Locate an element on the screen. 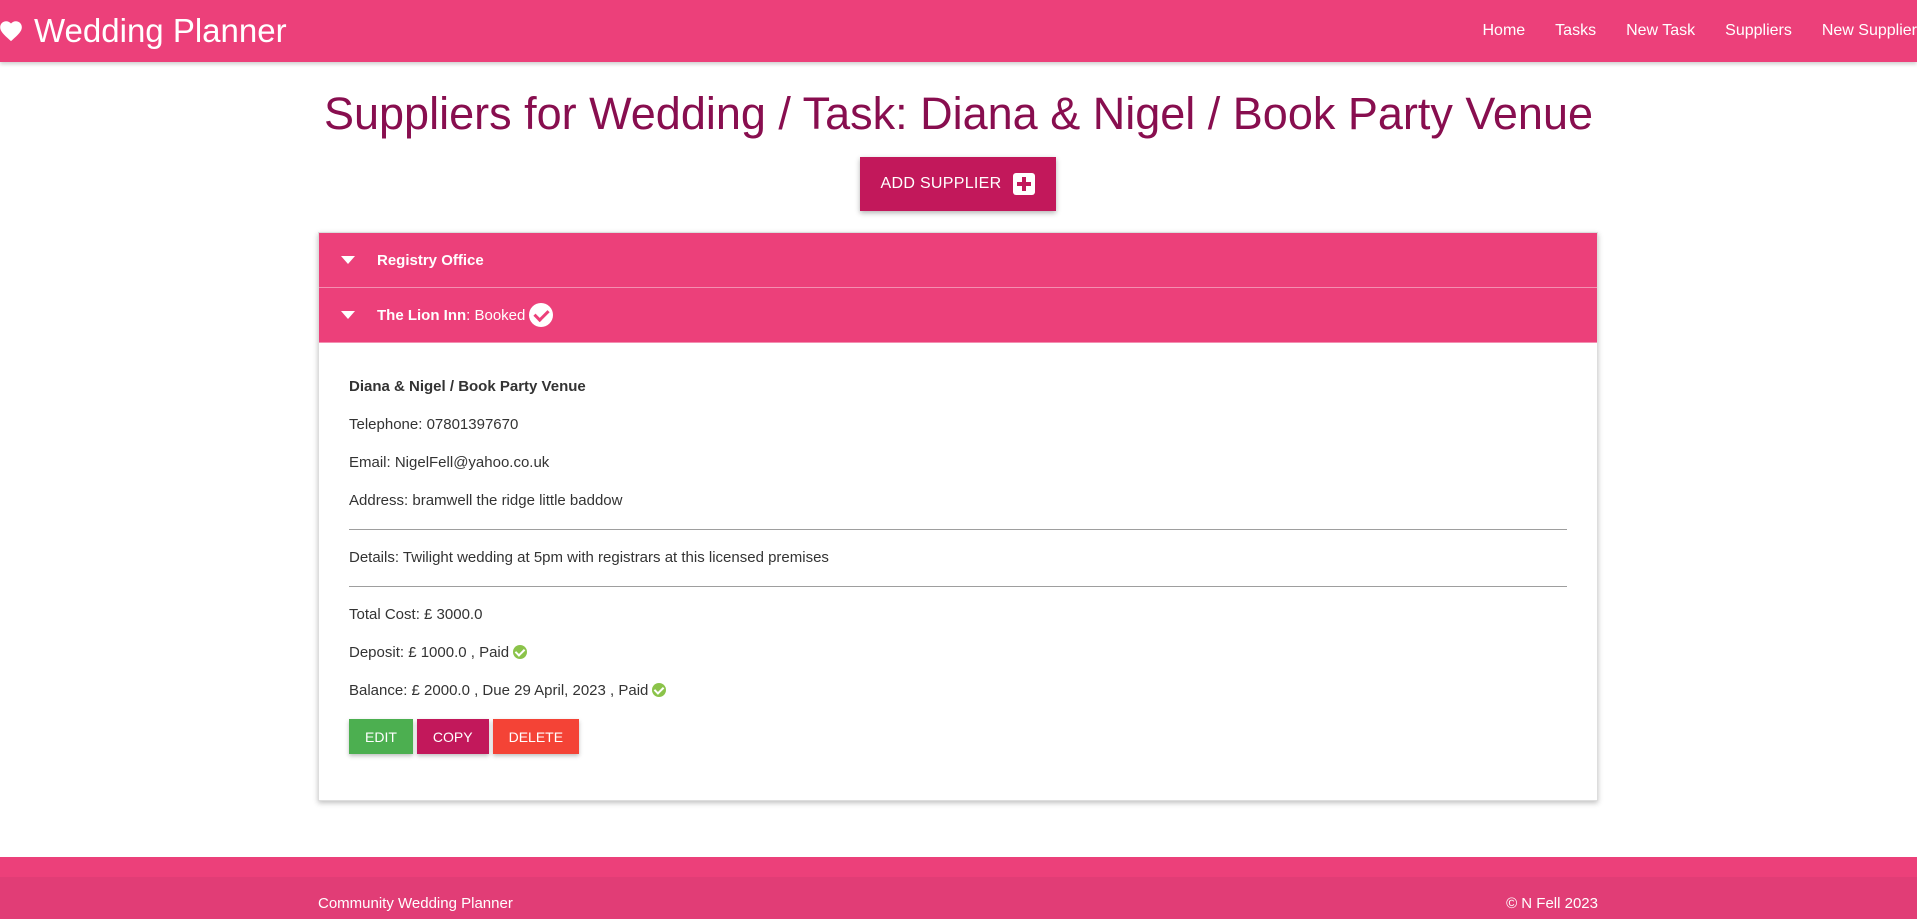 The image size is (1917, 919). total-cost: Total Cost: £ 3000.0 is located at coordinates (416, 614).